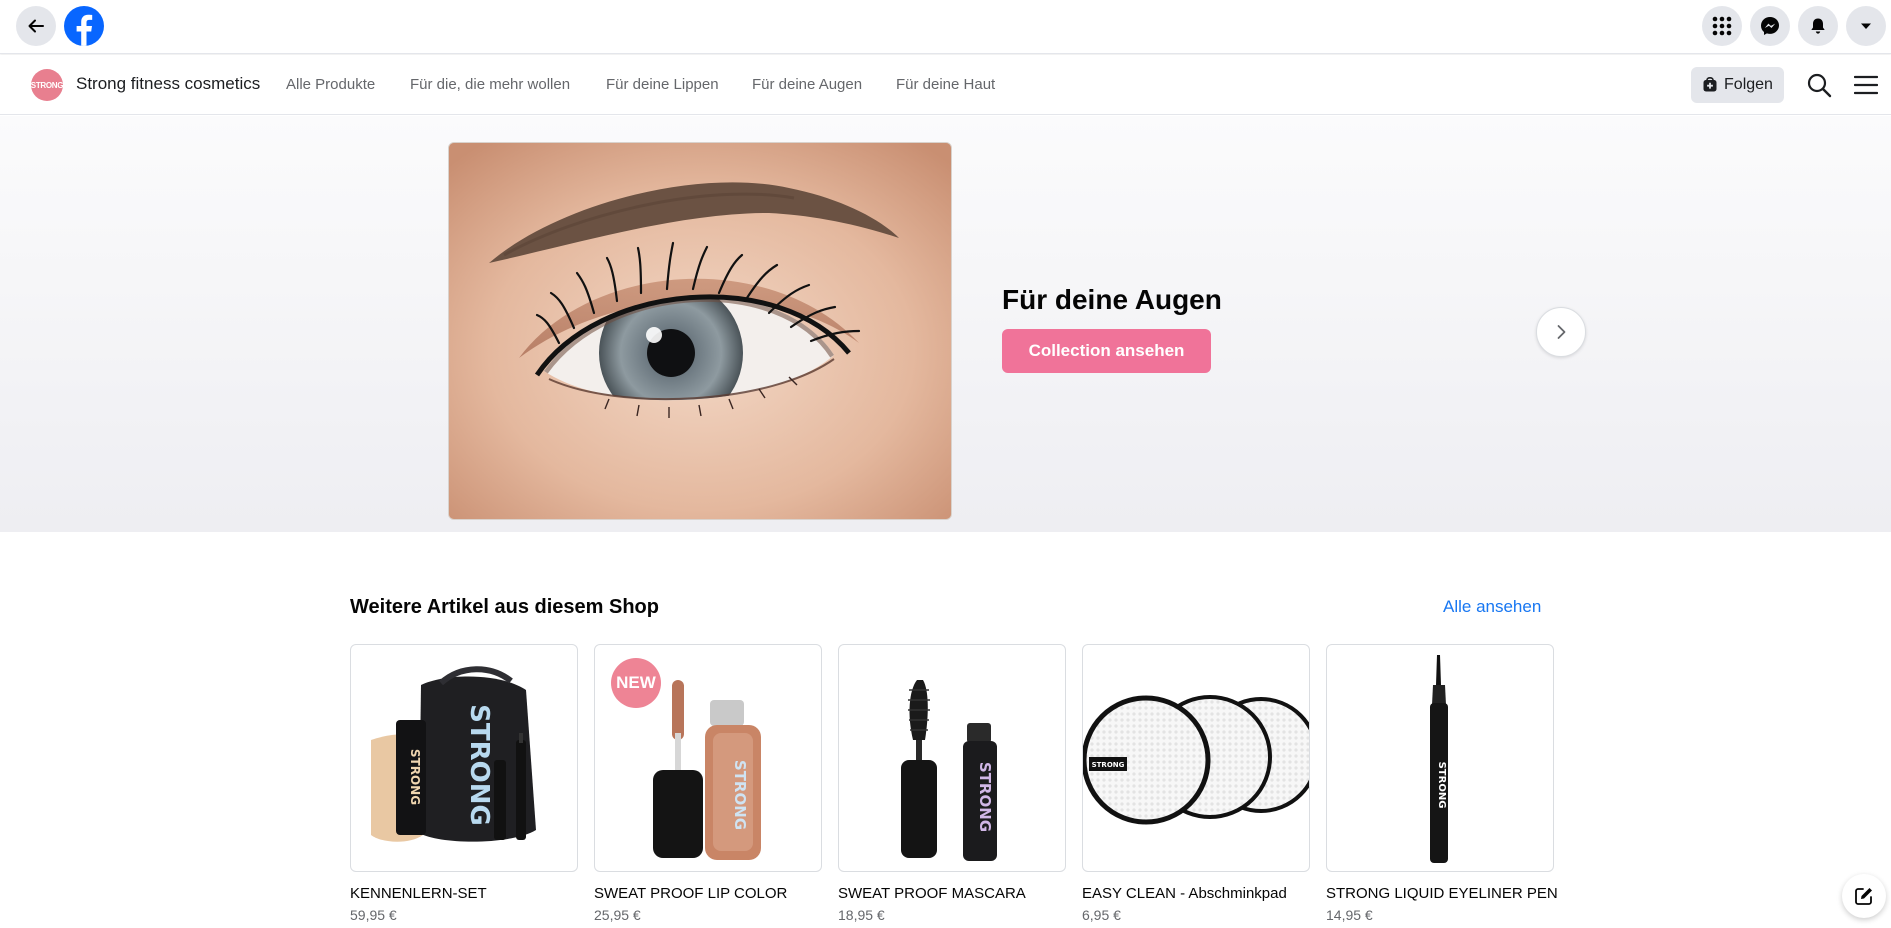 Image resolution: width=1891 pixels, height=928 pixels. I want to click on eye-illustration, so click(700, 331).